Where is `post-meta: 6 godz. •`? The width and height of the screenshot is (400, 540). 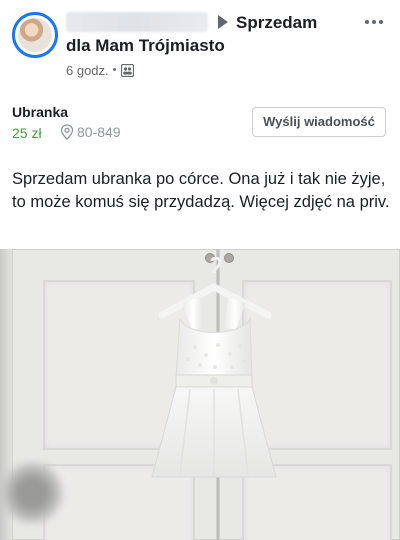
post-meta: 6 godz. • is located at coordinates (100, 70).